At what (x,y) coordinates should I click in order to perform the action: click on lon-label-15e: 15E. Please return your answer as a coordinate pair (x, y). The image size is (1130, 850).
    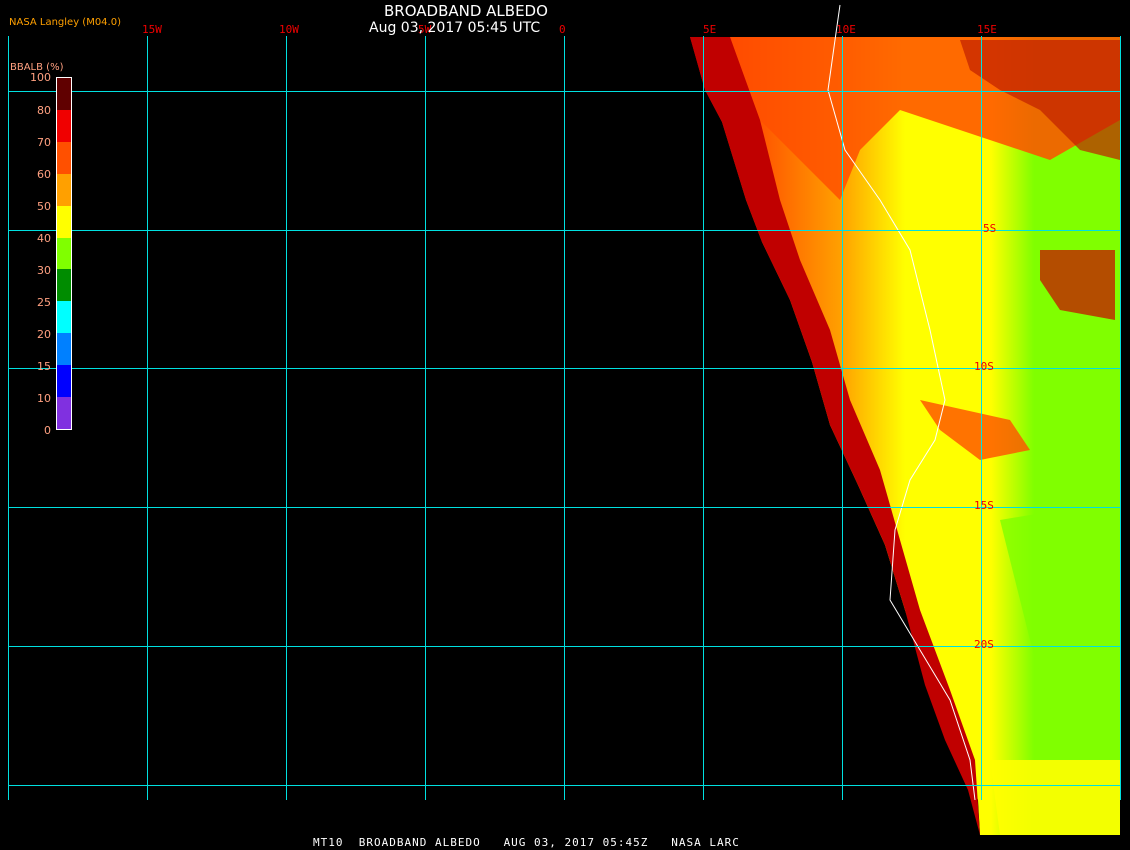
    Looking at the image, I should click on (987, 29).